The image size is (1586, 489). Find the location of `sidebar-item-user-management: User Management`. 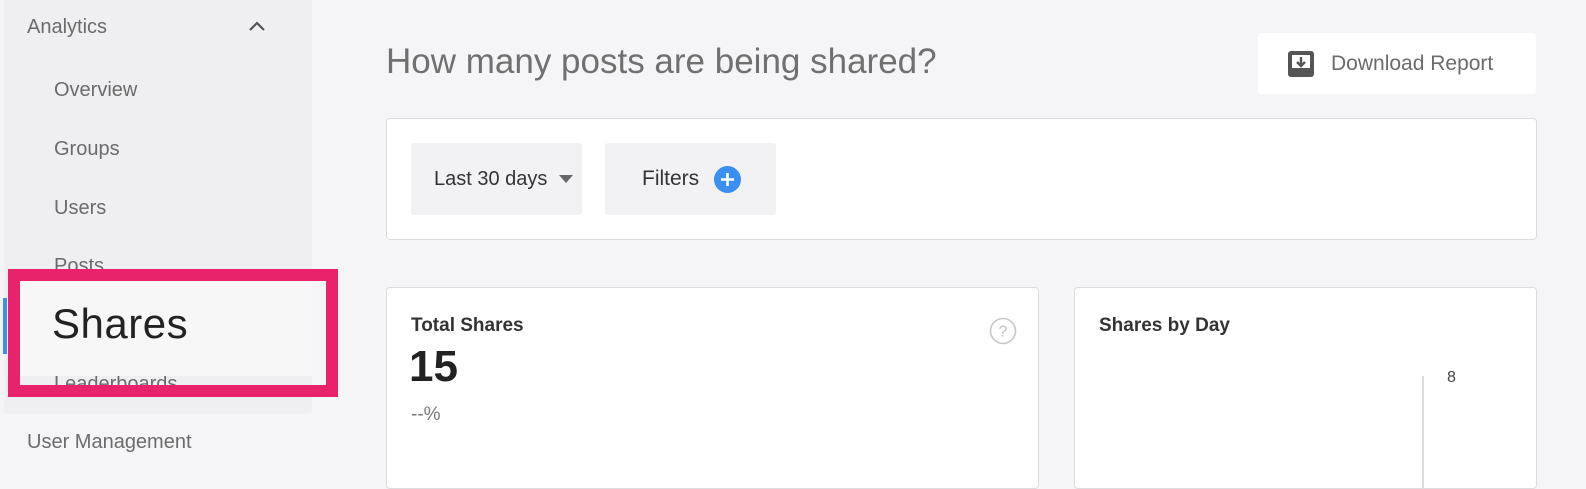

sidebar-item-user-management: User Management is located at coordinates (109, 442).